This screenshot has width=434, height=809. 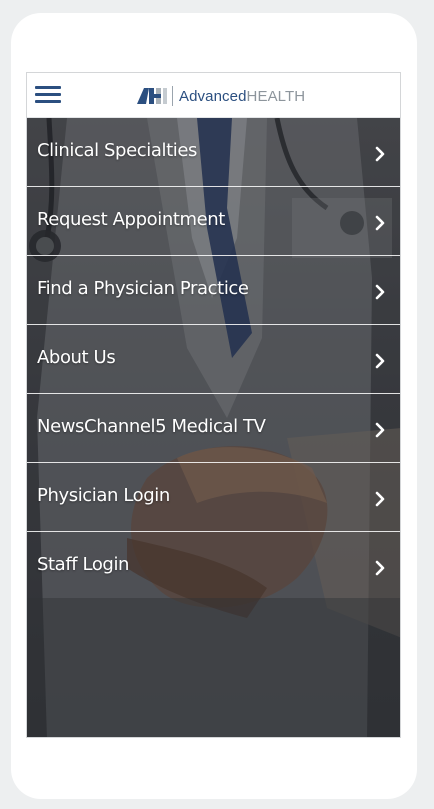 I want to click on menu-item-label: Physician Login, so click(x=103, y=495).